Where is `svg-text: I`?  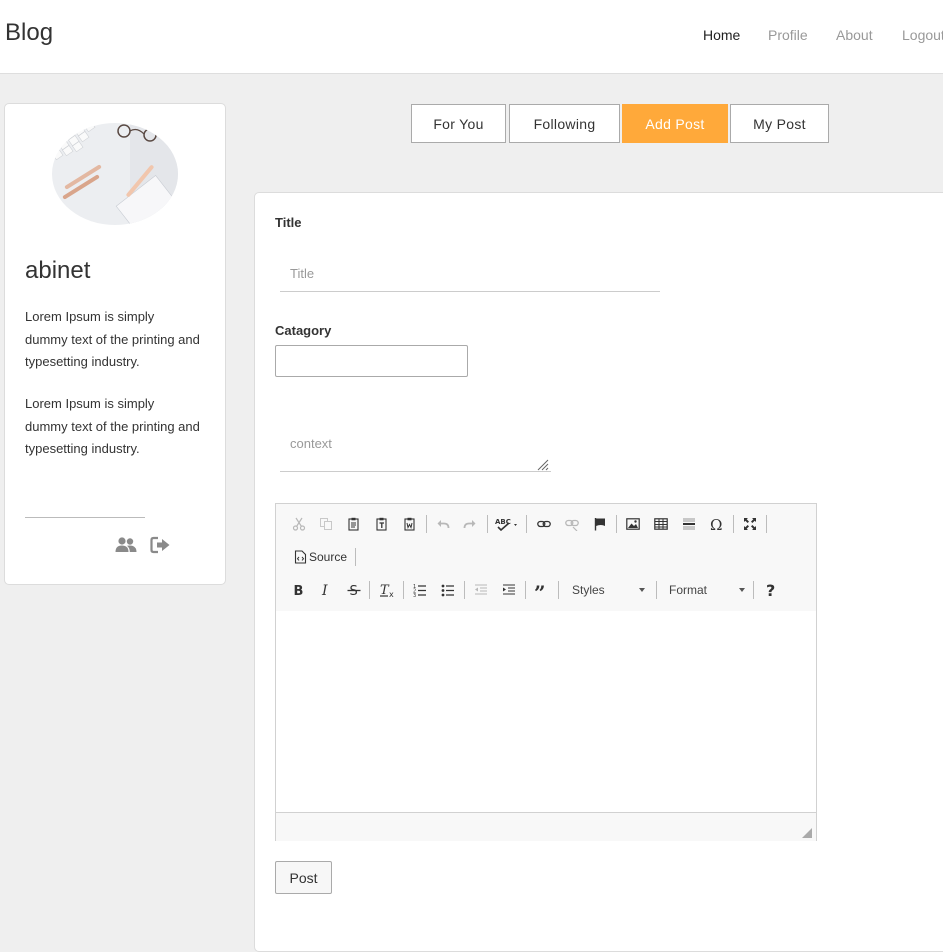
svg-text: I is located at coordinates (324, 590).